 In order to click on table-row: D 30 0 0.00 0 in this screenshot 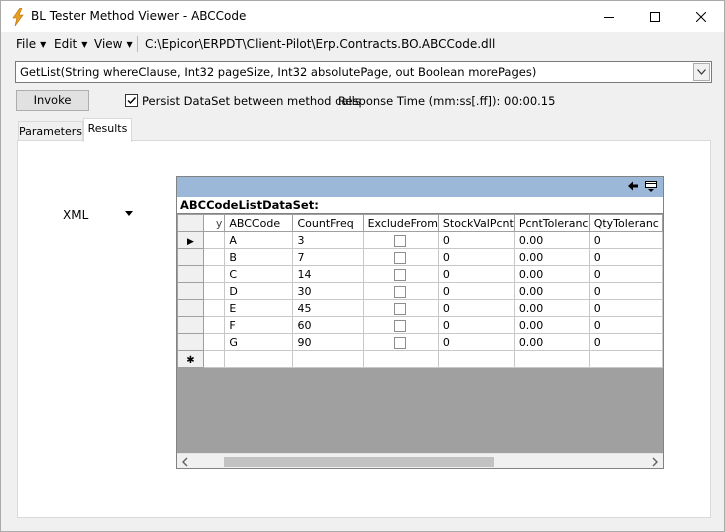, I will do `click(420, 291)`.